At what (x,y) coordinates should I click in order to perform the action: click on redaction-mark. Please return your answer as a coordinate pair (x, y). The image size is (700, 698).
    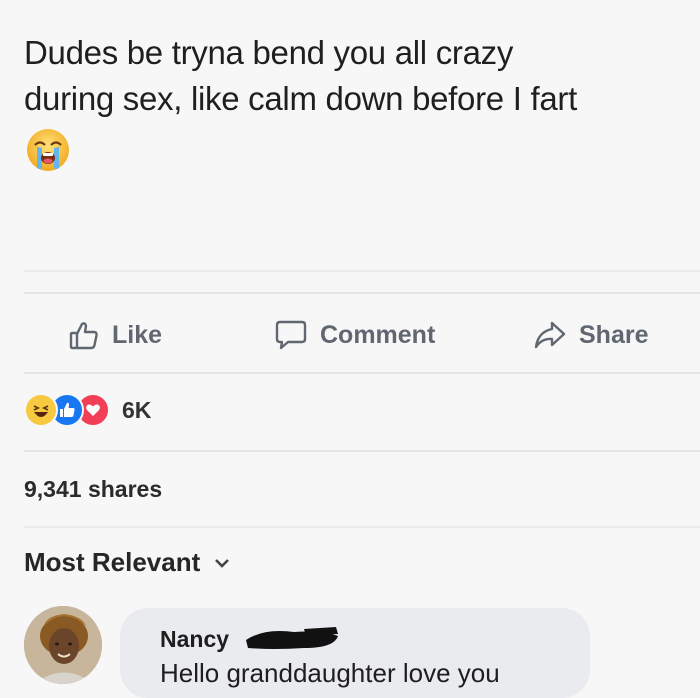
    Looking at the image, I should click on (292, 638).